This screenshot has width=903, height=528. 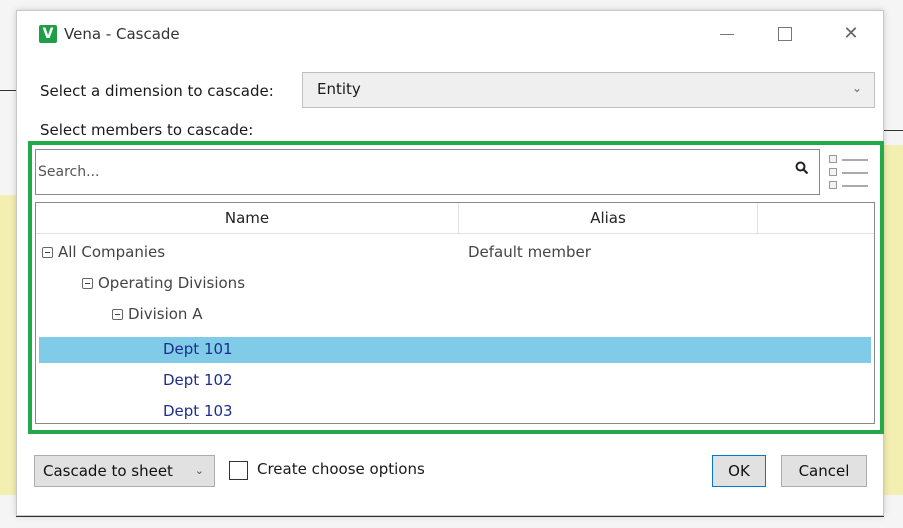 I want to click on member-name: Dept 101, so click(x=198, y=349).